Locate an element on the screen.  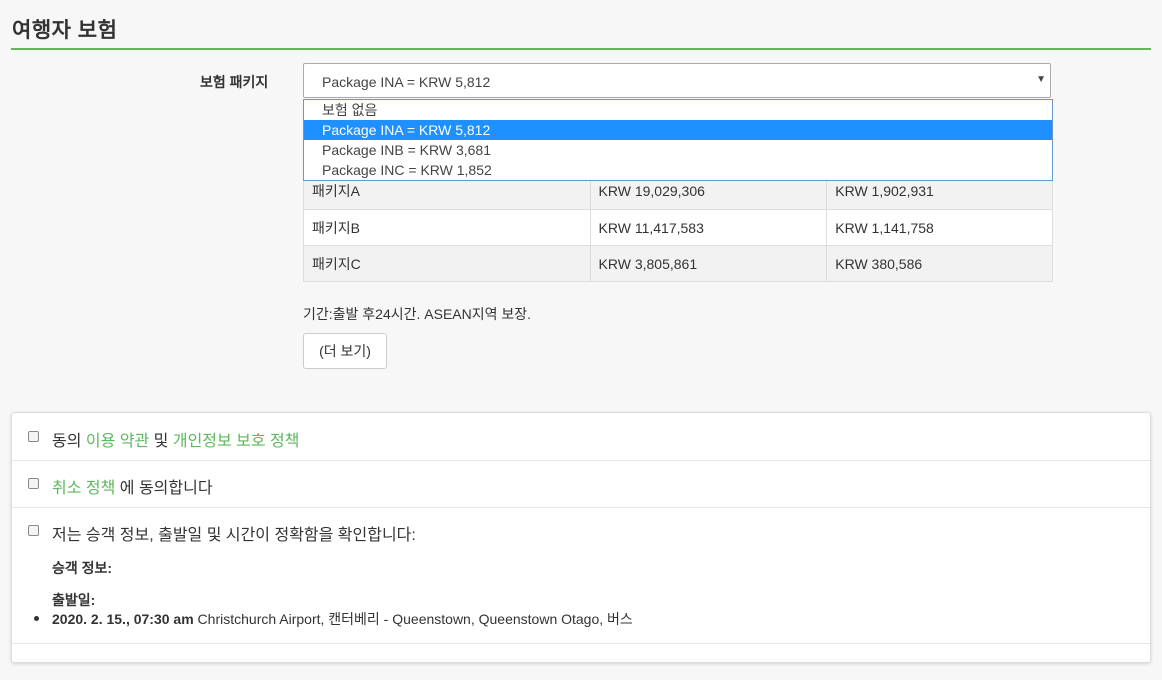
page-title: 여행자 보험 is located at coordinates (65, 30).